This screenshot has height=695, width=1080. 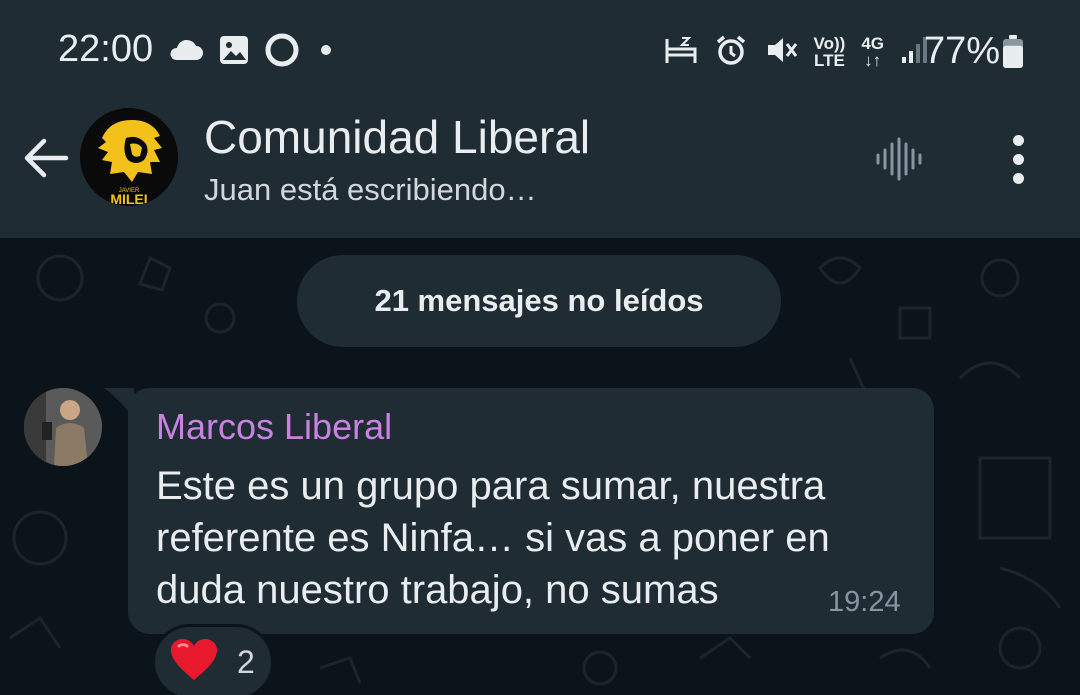 I want to click on more-options-button, so click(x=1018, y=159).